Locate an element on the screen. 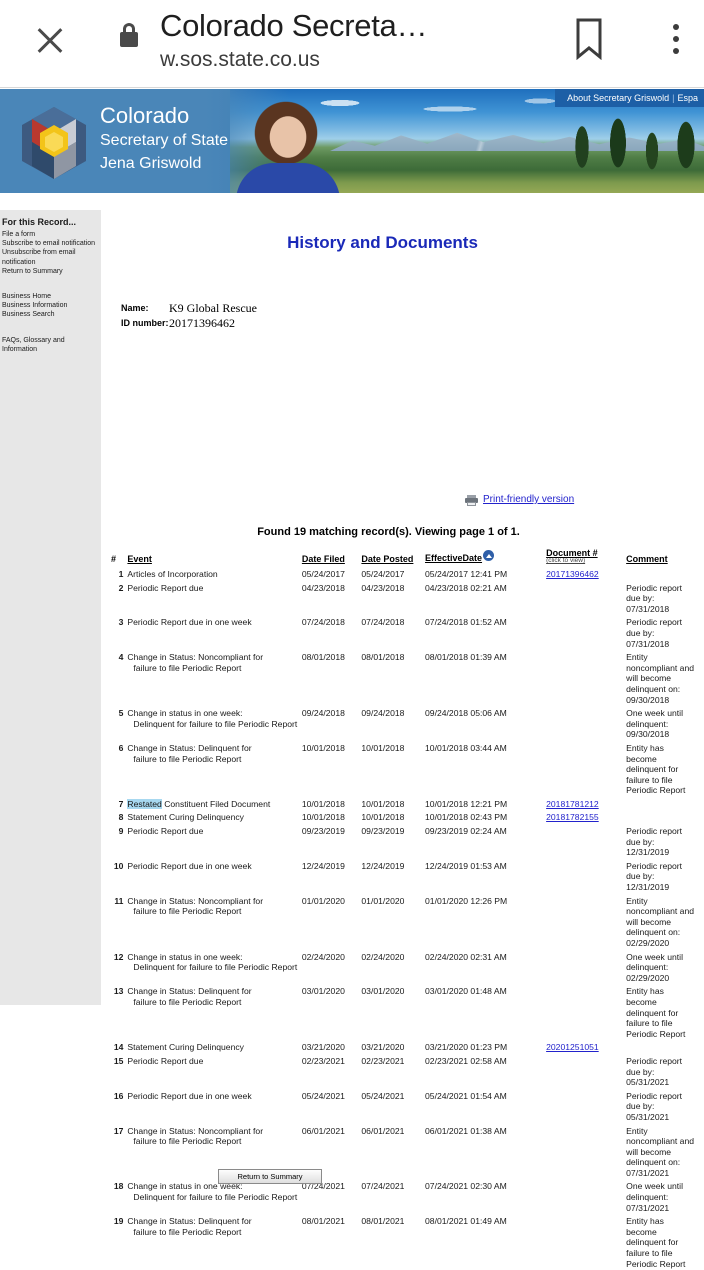 The image size is (704, 1270). sidebar-item-unsubscribe-email: Unsubscribe from email notification is located at coordinates (50, 257).